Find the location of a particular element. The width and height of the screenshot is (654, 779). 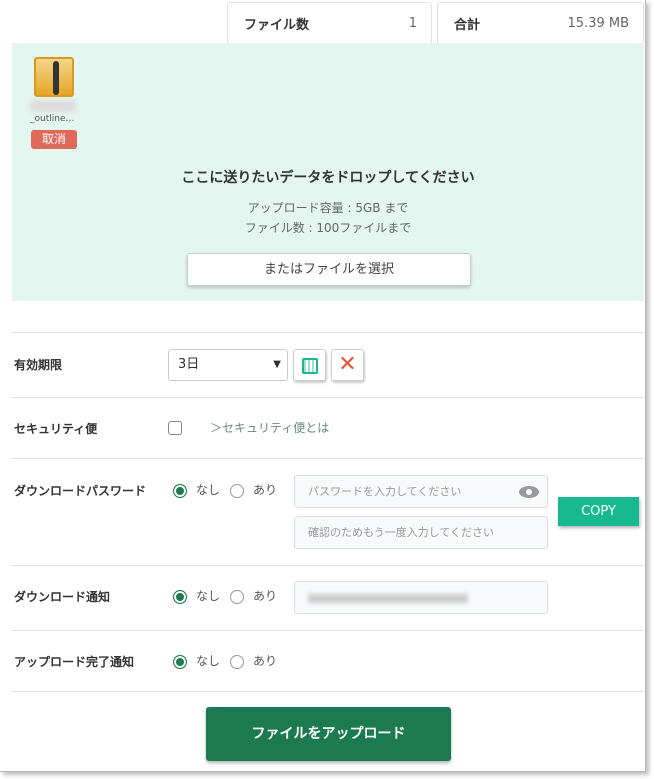

password-none-label: なし is located at coordinates (208, 490).